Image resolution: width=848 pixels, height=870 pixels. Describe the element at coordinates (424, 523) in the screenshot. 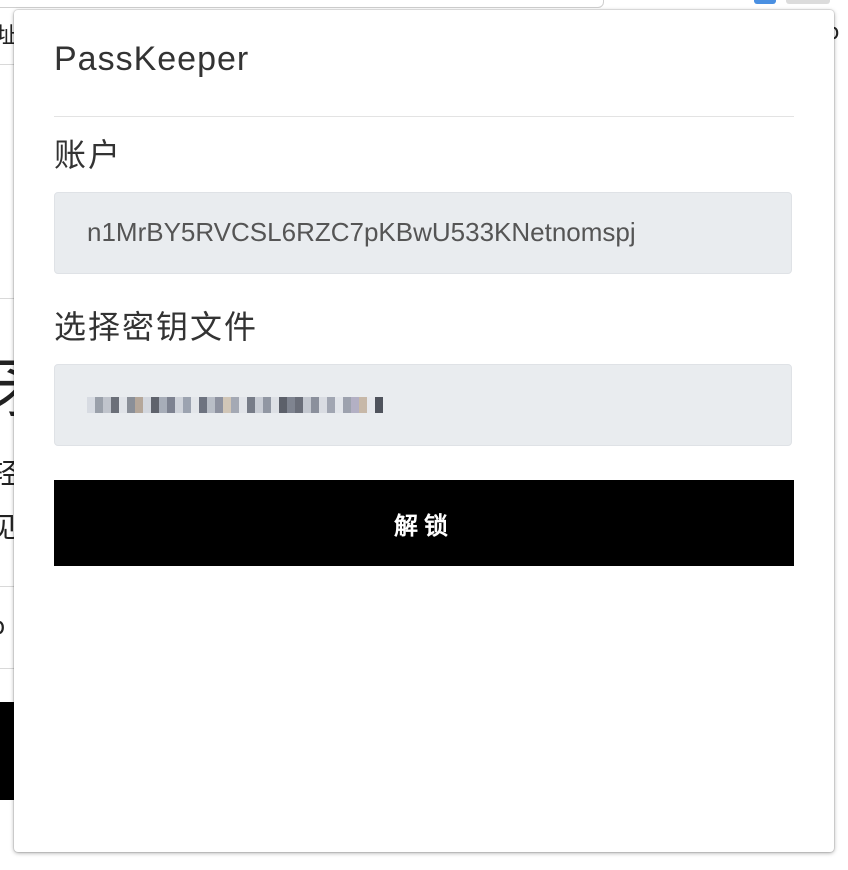

I see `unlock-button: 解锁` at that location.